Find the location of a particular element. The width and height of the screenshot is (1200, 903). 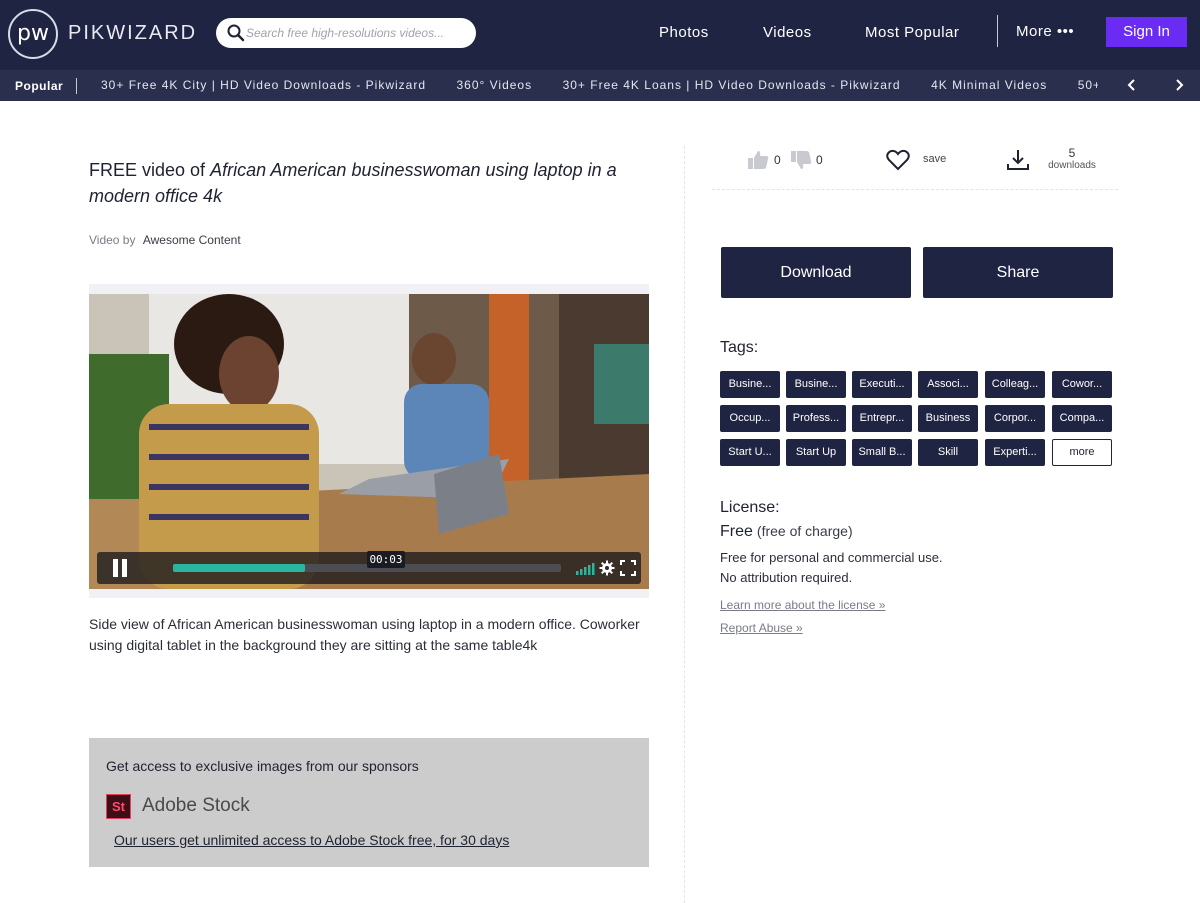

title-prefix: FREE video of is located at coordinates (150, 170).